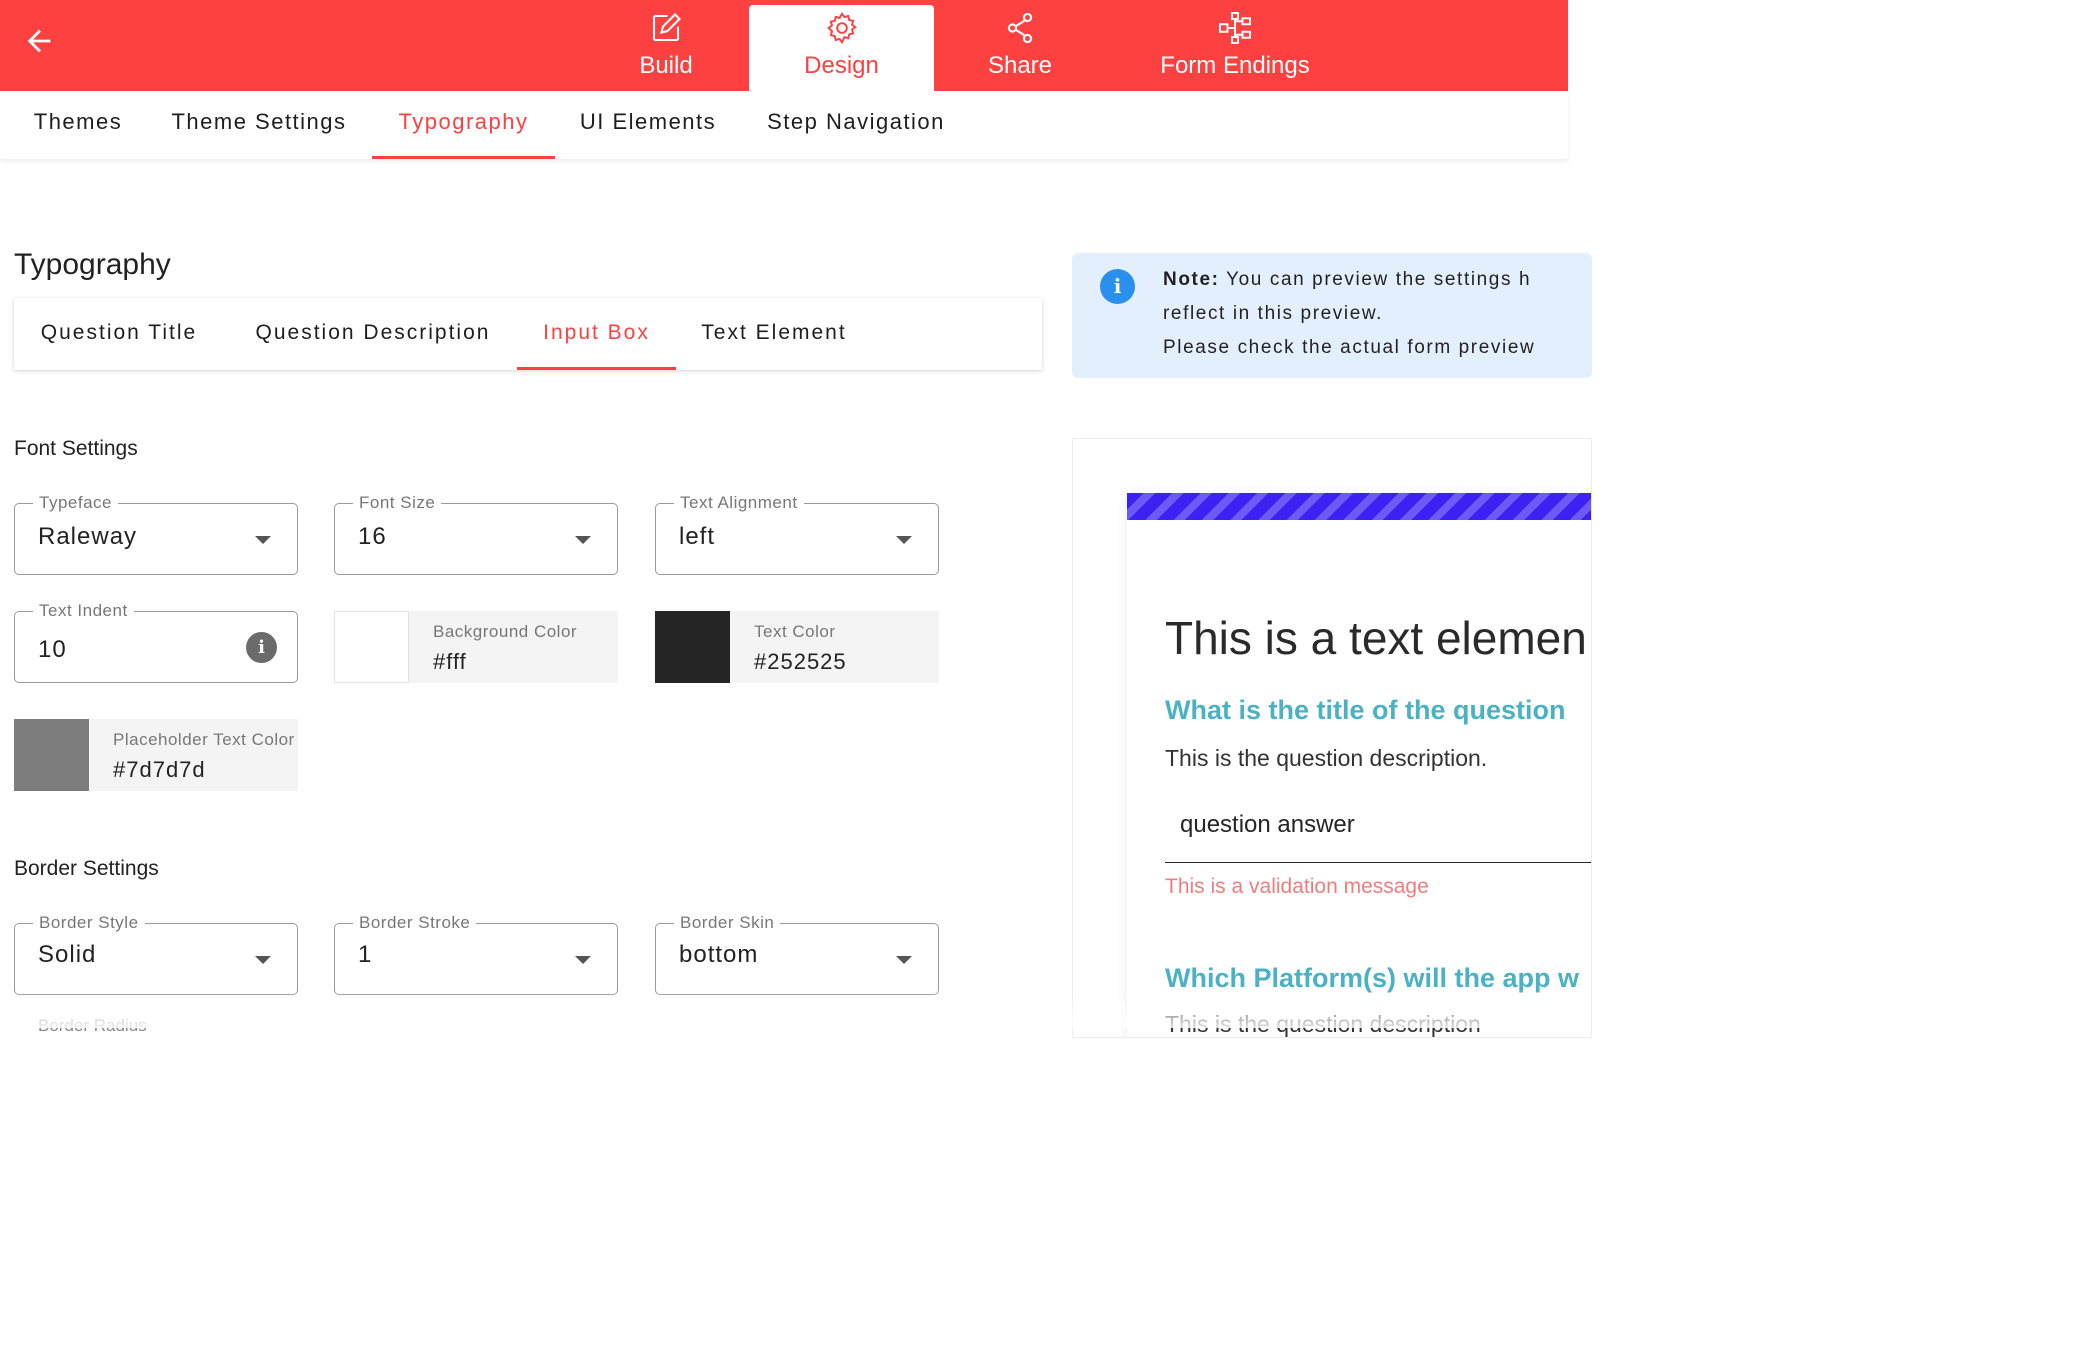 This screenshot has width=2084, height=1366. Describe the element at coordinates (719, 954) in the screenshot. I see `field-value: bottom` at that location.